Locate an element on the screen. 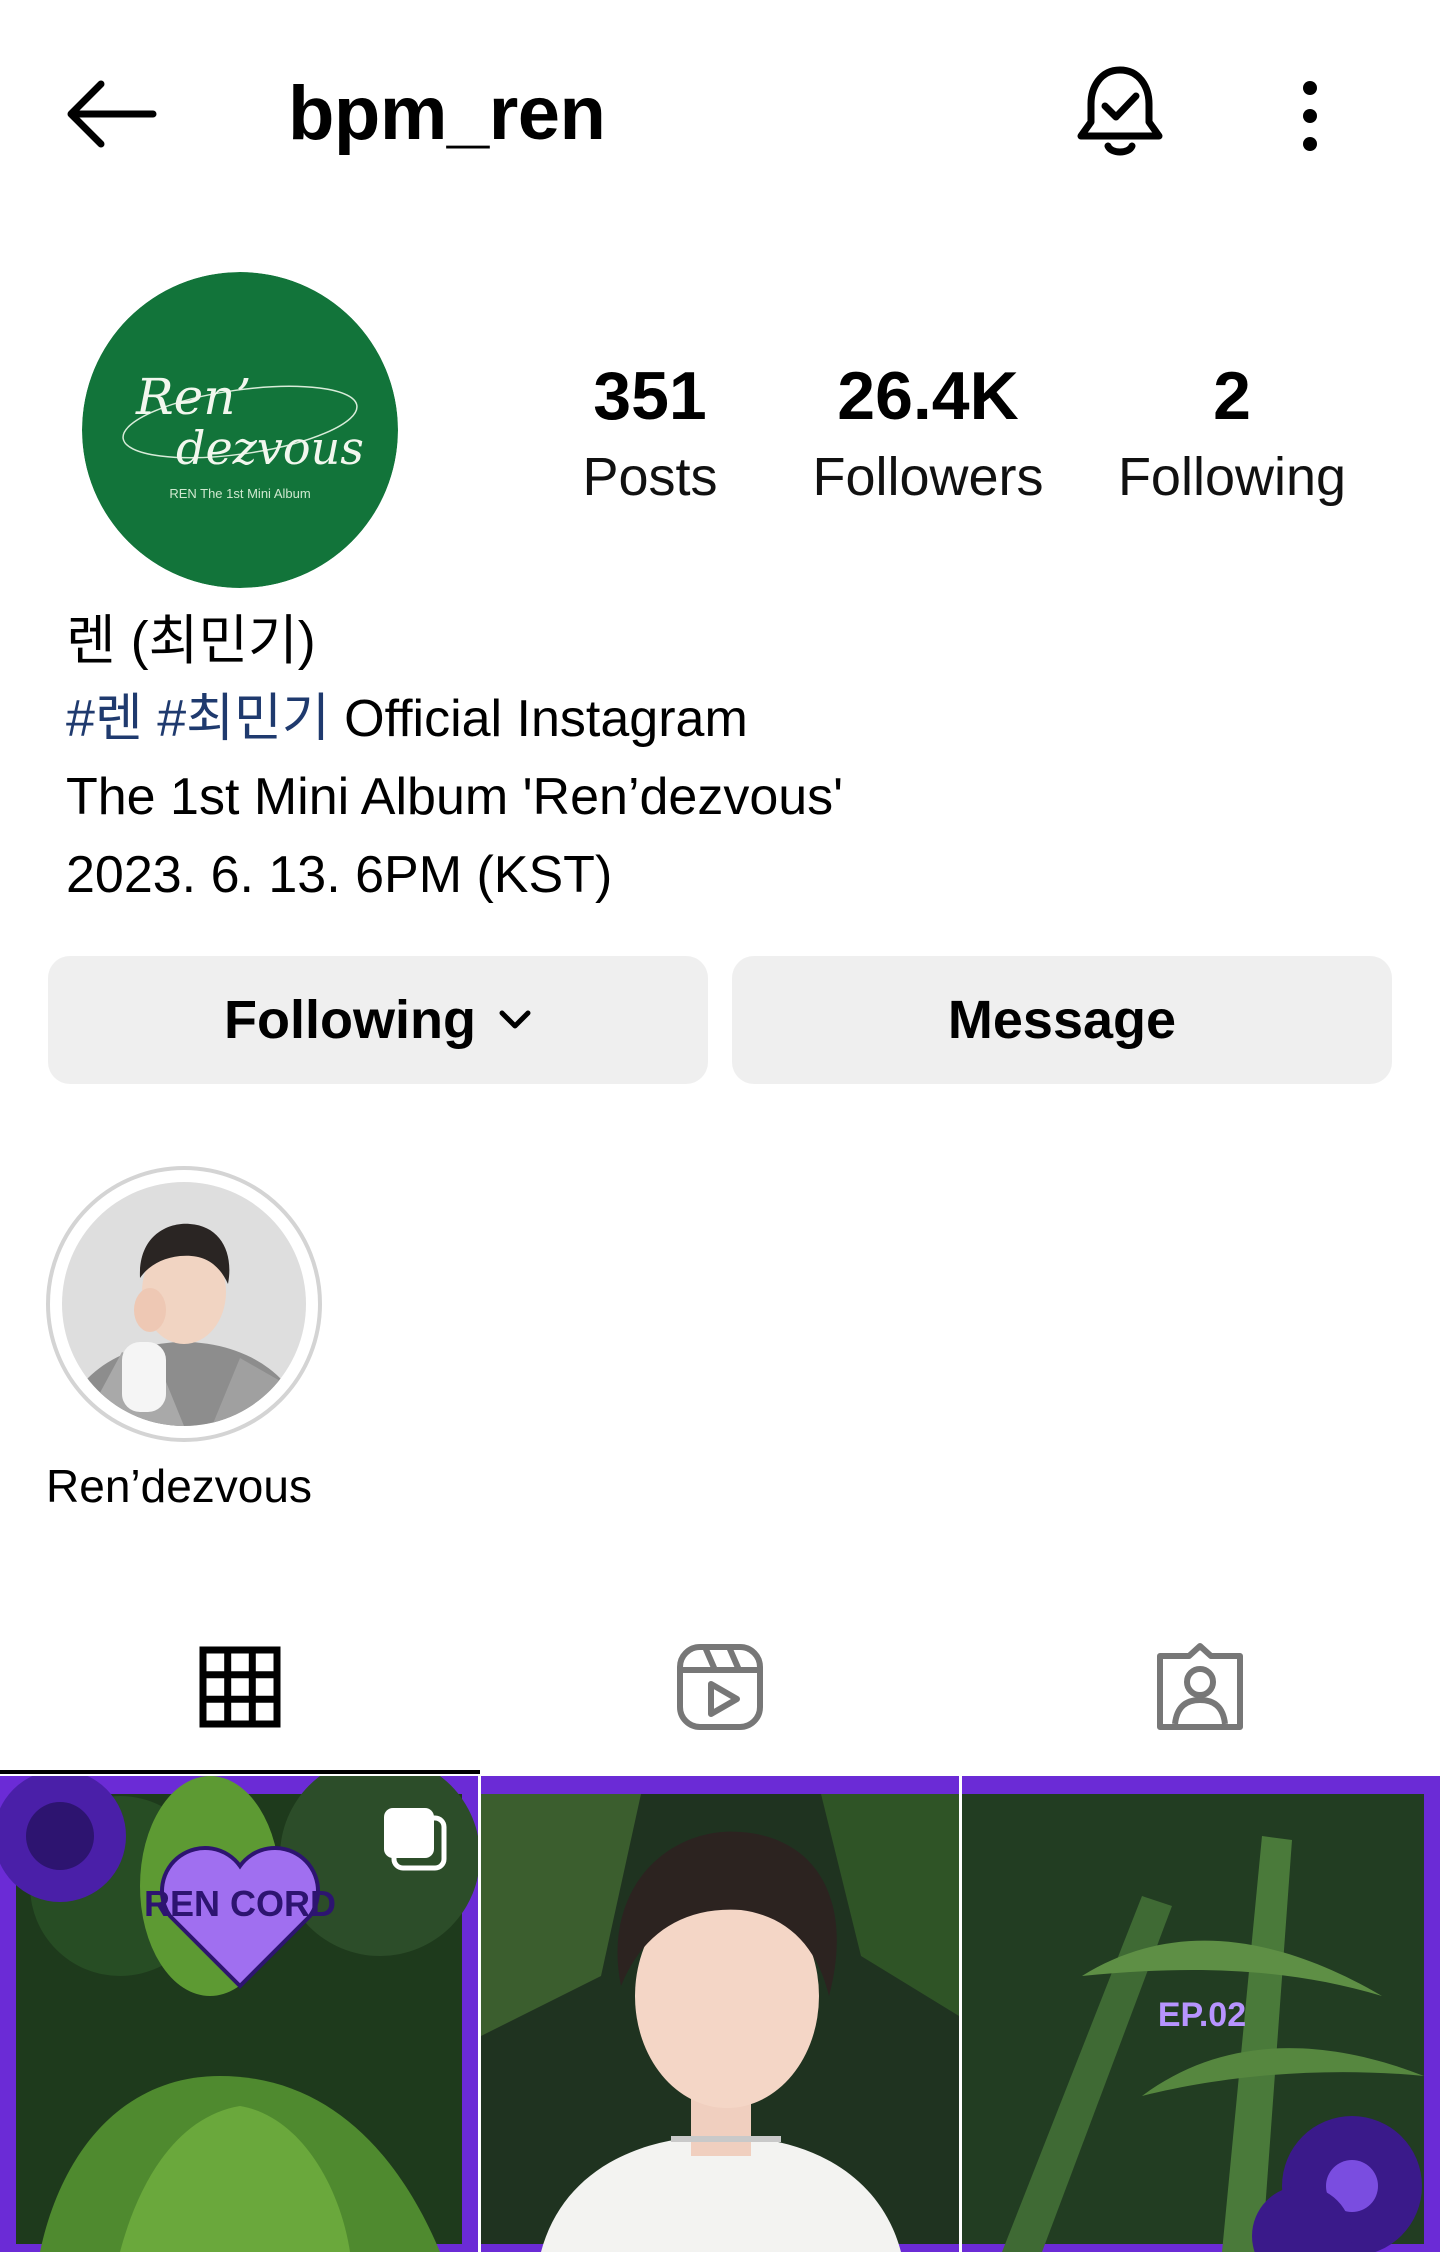 The image size is (1440, 2252). posts-value: 351 is located at coordinates (650, 396).